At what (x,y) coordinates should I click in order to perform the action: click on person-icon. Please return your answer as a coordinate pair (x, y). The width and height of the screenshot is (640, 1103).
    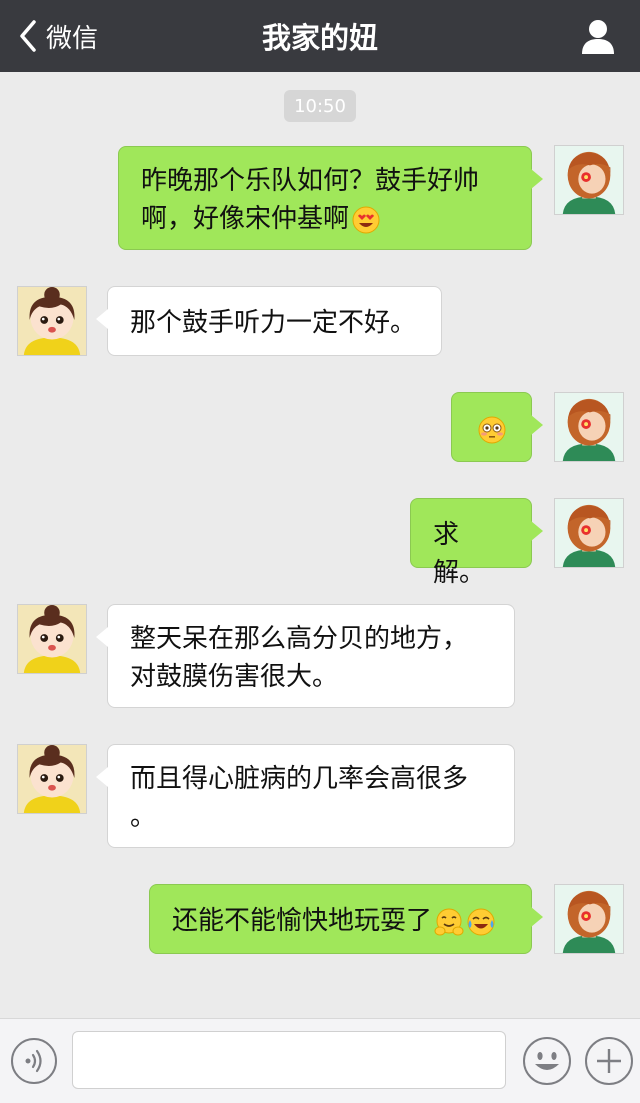
    Looking at the image, I should click on (598, 37).